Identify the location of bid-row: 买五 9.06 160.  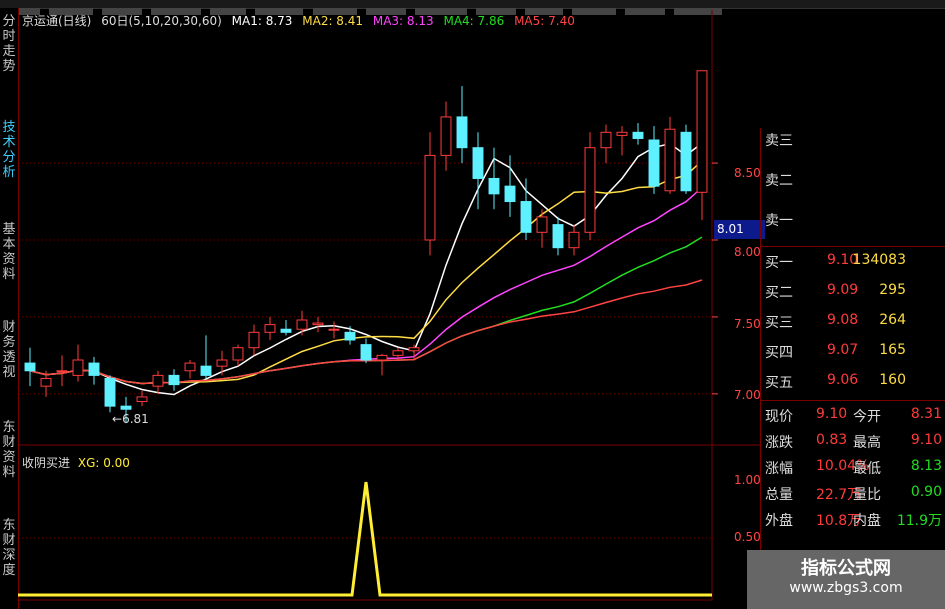
(853, 384).